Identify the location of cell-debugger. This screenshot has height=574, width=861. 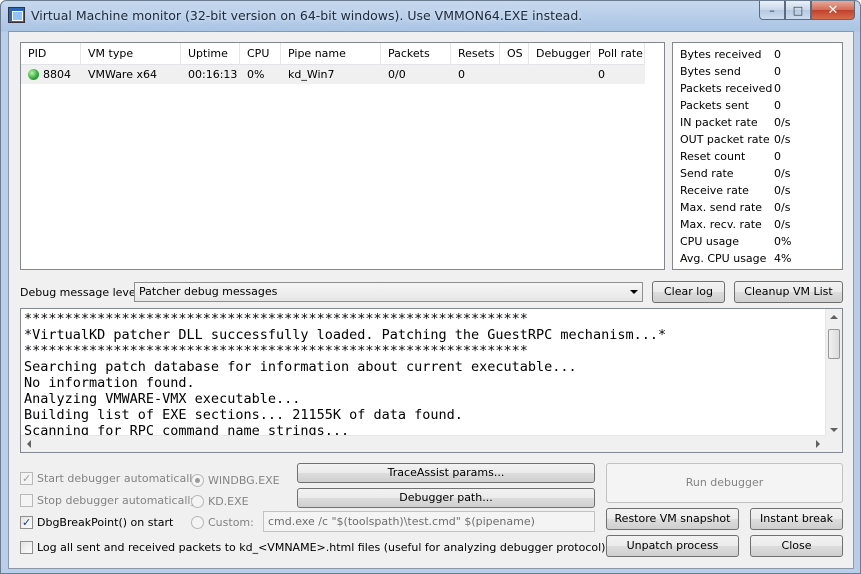
(560, 74).